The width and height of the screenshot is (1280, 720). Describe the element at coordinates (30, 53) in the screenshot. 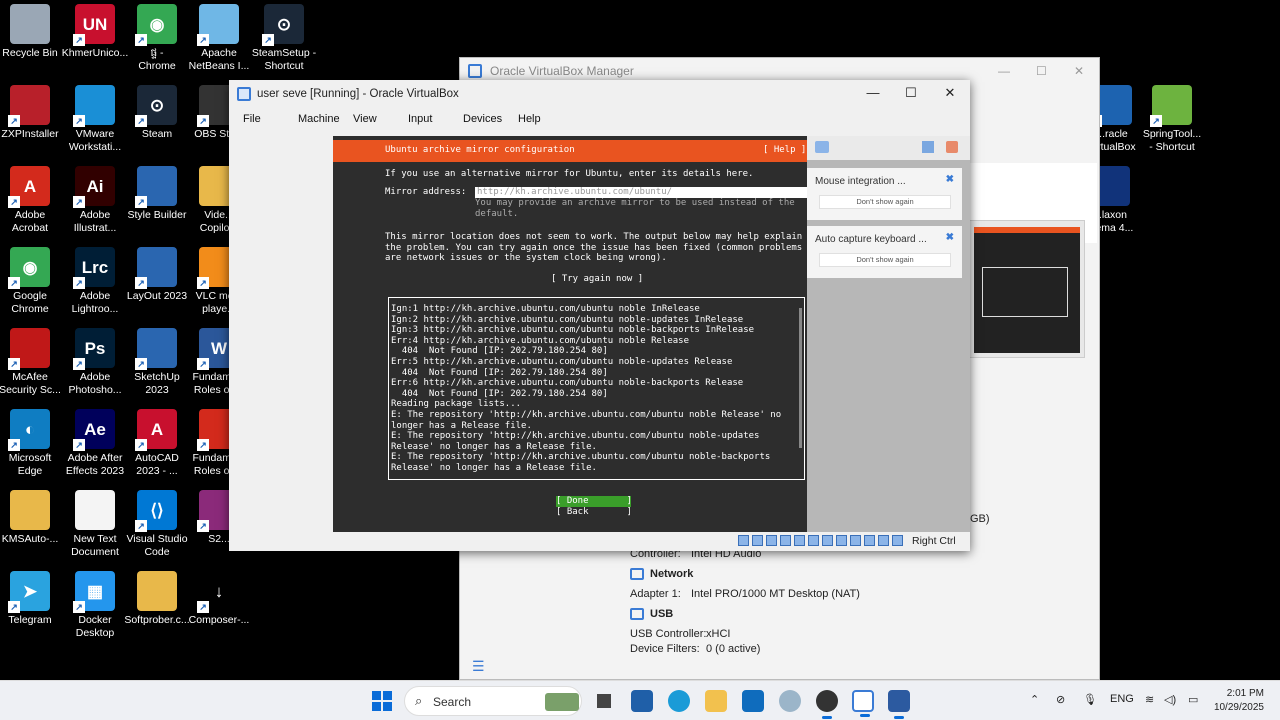

I see `desktop-icon-label: Recycle Bin` at that location.